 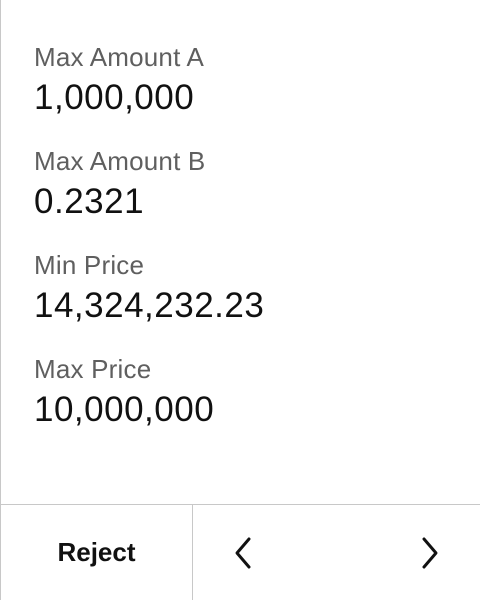 I want to click on field-label: Max Amount B, so click(x=120, y=161).